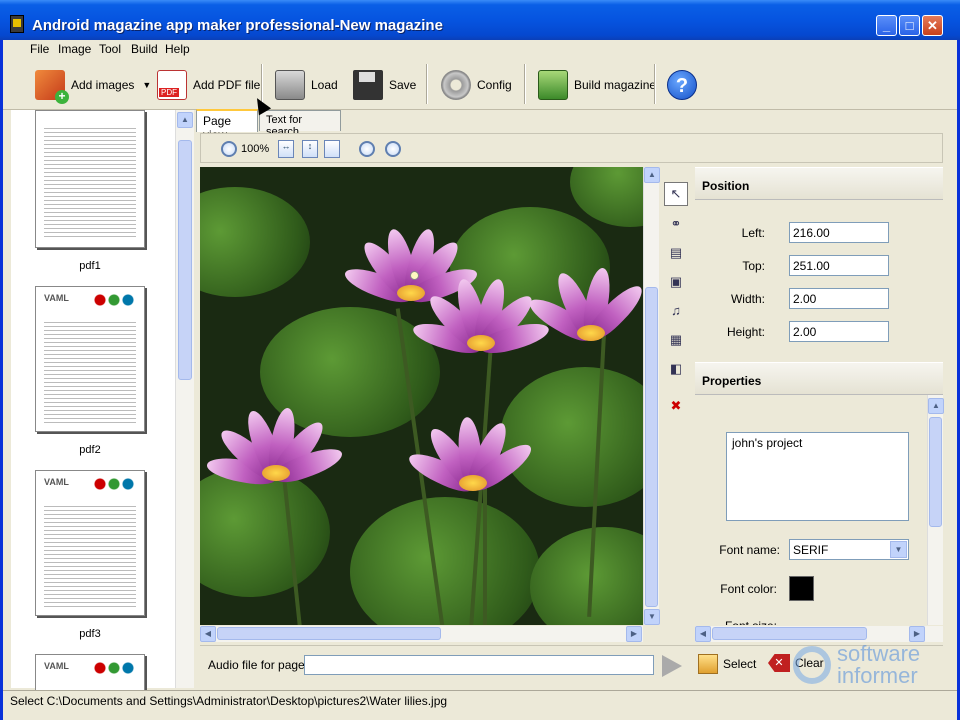 This screenshot has height=720, width=960. What do you see at coordinates (676, 224) in the screenshot?
I see `link-tool-icon: ⚭` at bounding box center [676, 224].